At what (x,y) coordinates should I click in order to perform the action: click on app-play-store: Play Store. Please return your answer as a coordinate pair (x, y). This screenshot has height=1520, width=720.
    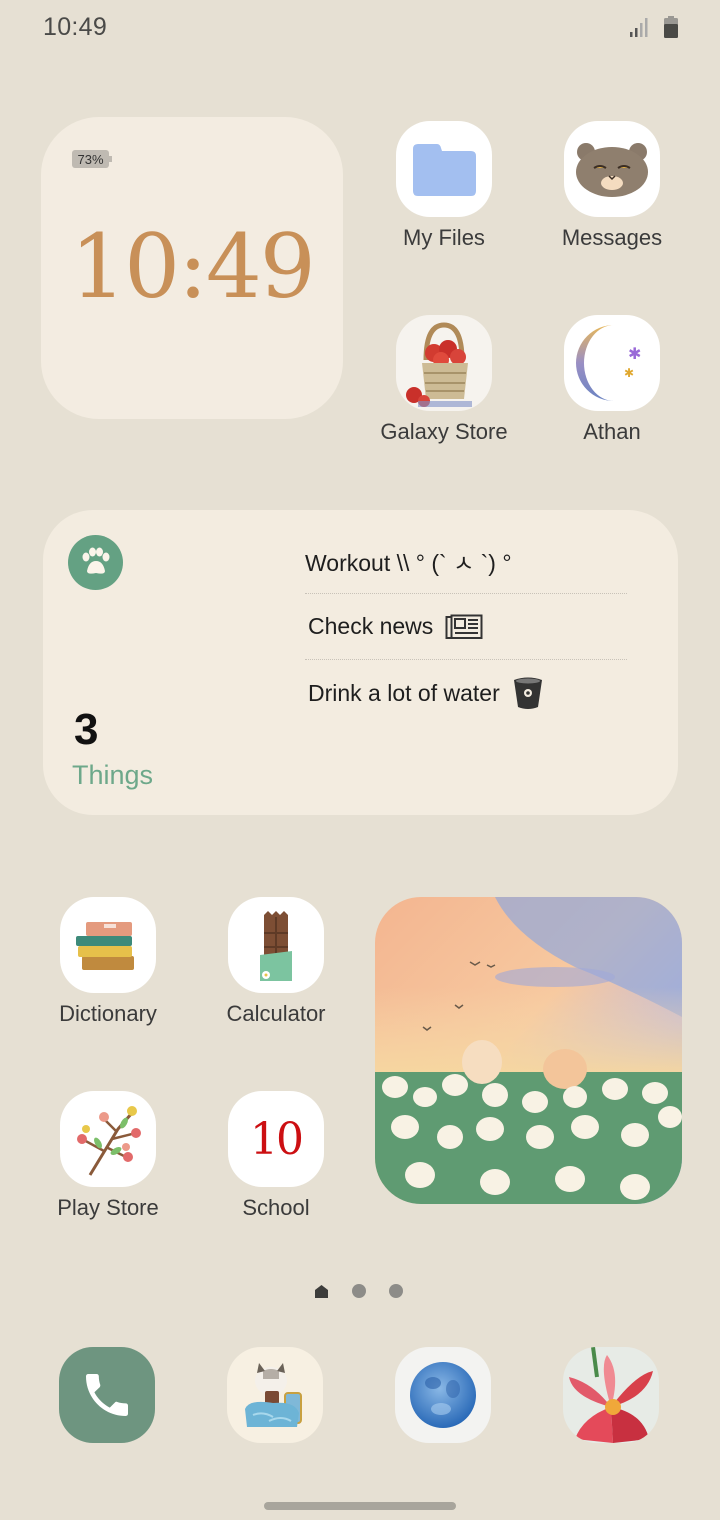
    Looking at the image, I should click on (108, 1156).